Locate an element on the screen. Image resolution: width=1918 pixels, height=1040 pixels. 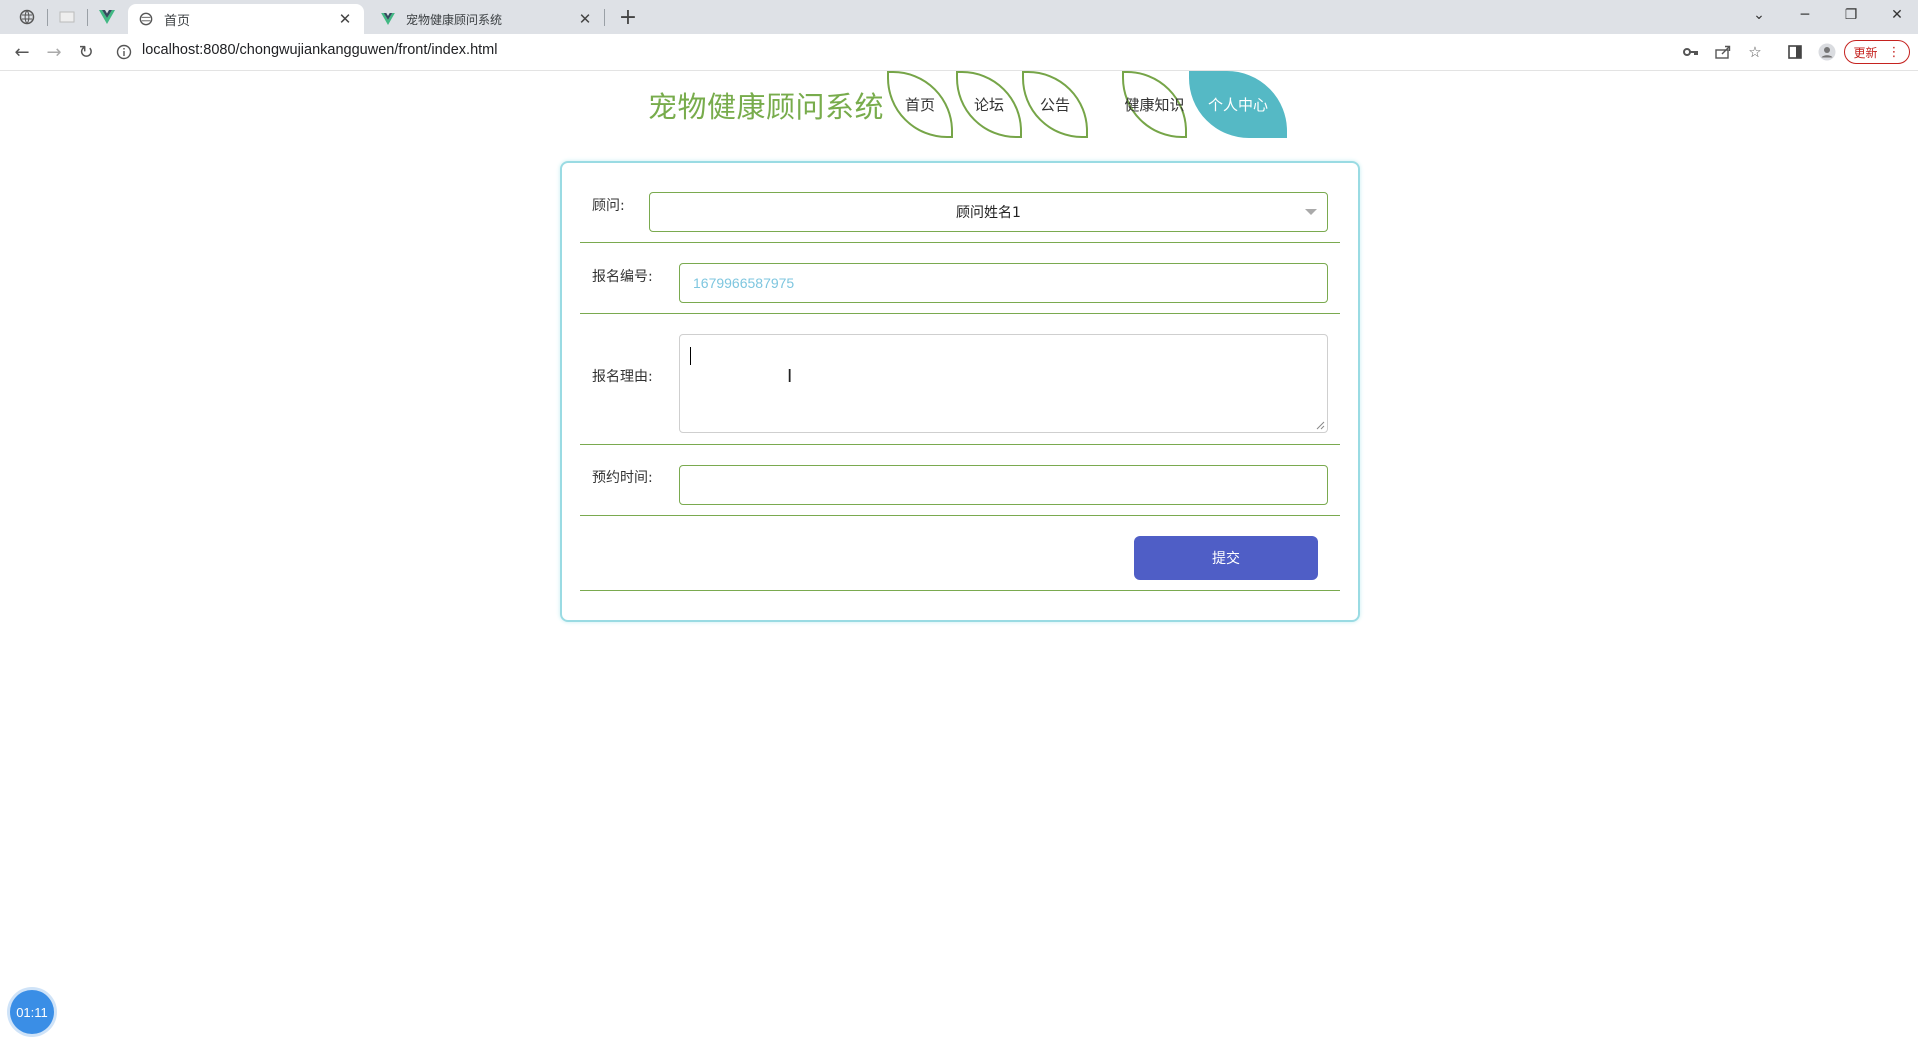
advisor-selected-value: 顾问姓名1 is located at coordinates (988, 213).